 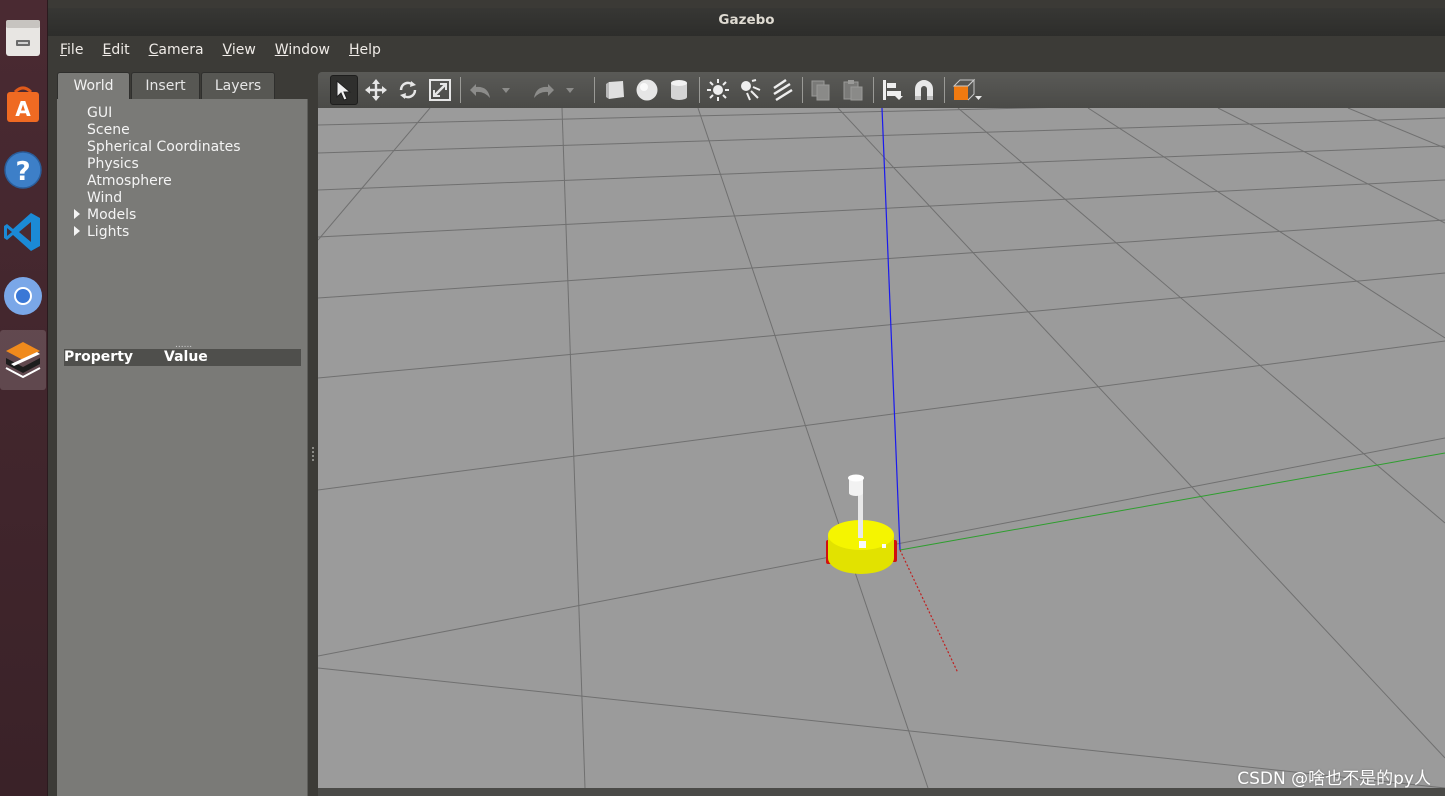 What do you see at coordinates (23, 109) in the screenshot?
I see `svg-text: A` at bounding box center [23, 109].